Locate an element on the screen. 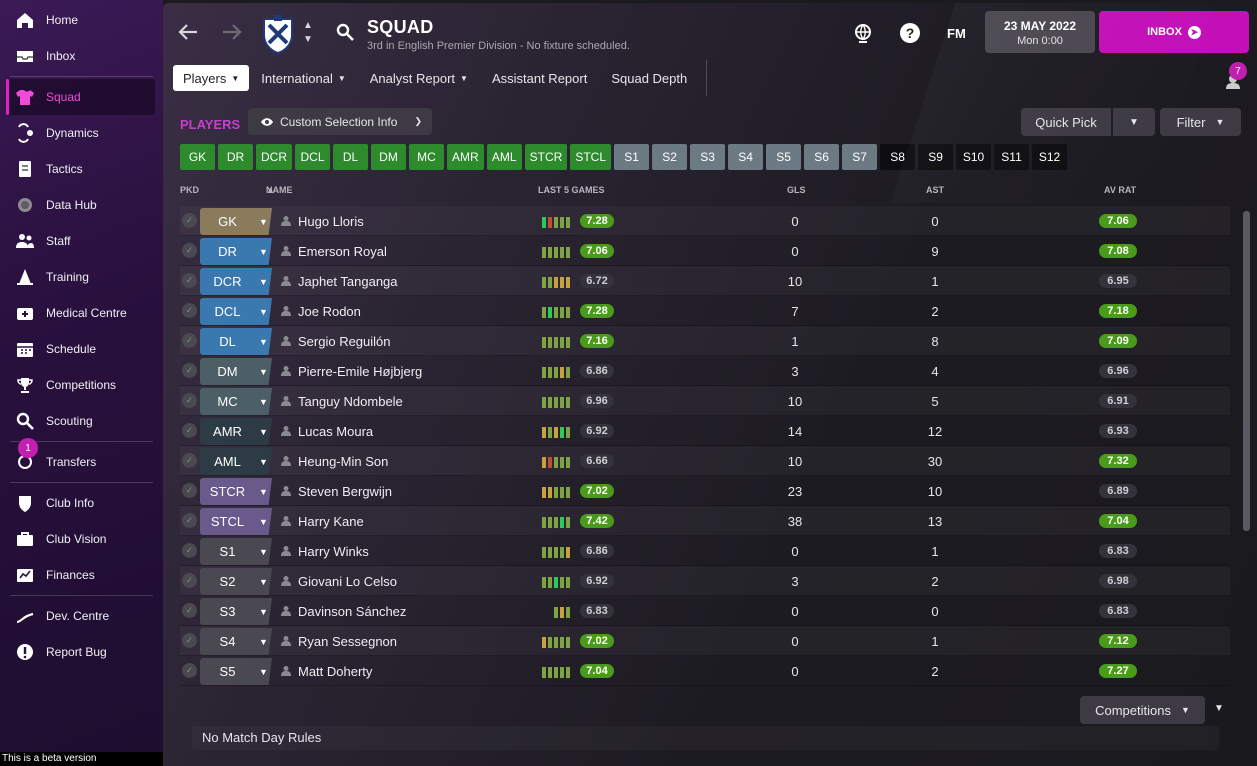 The width and height of the screenshot is (1257, 766). table-row: ✓ DCL ▼ Joe Rodon 7.28 7 2 7.18 is located at coordinates (705, 311).